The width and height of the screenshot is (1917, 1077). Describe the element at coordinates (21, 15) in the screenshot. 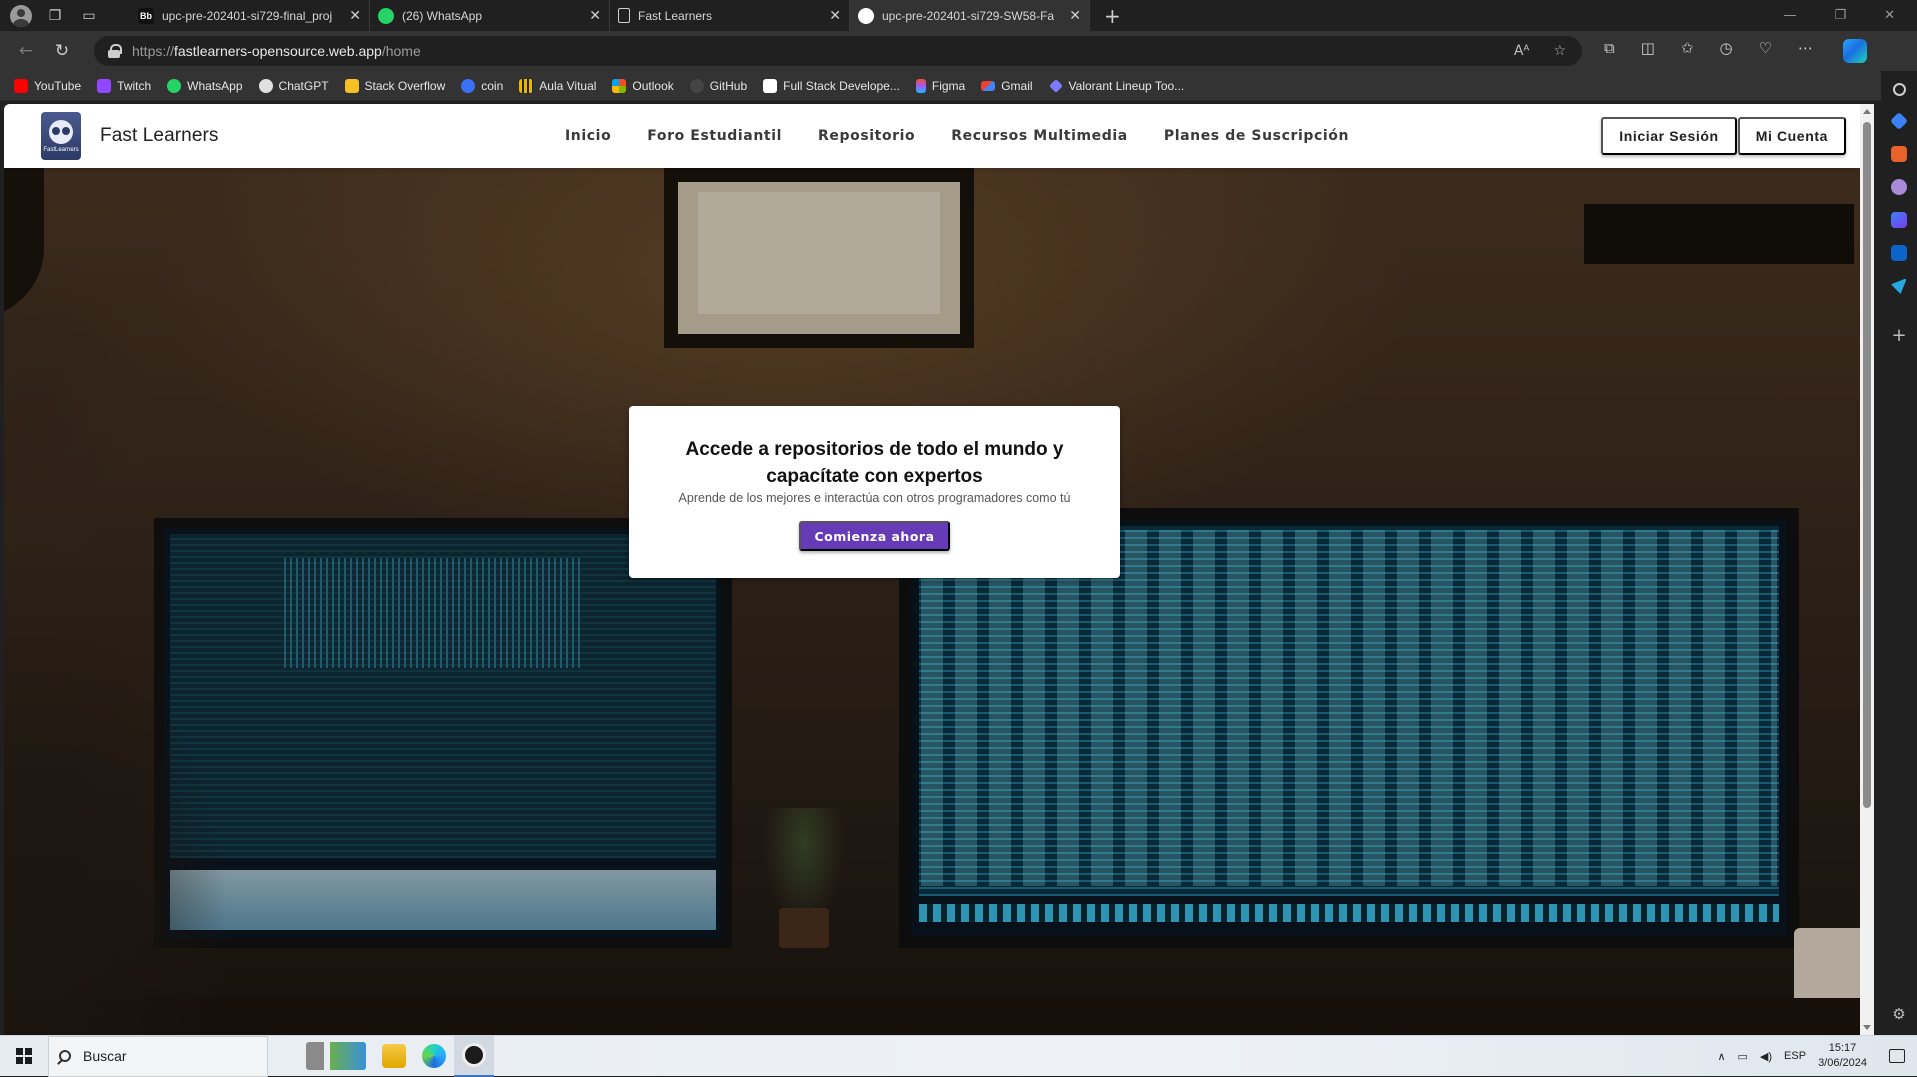

I see `profile-avatar` at that location.